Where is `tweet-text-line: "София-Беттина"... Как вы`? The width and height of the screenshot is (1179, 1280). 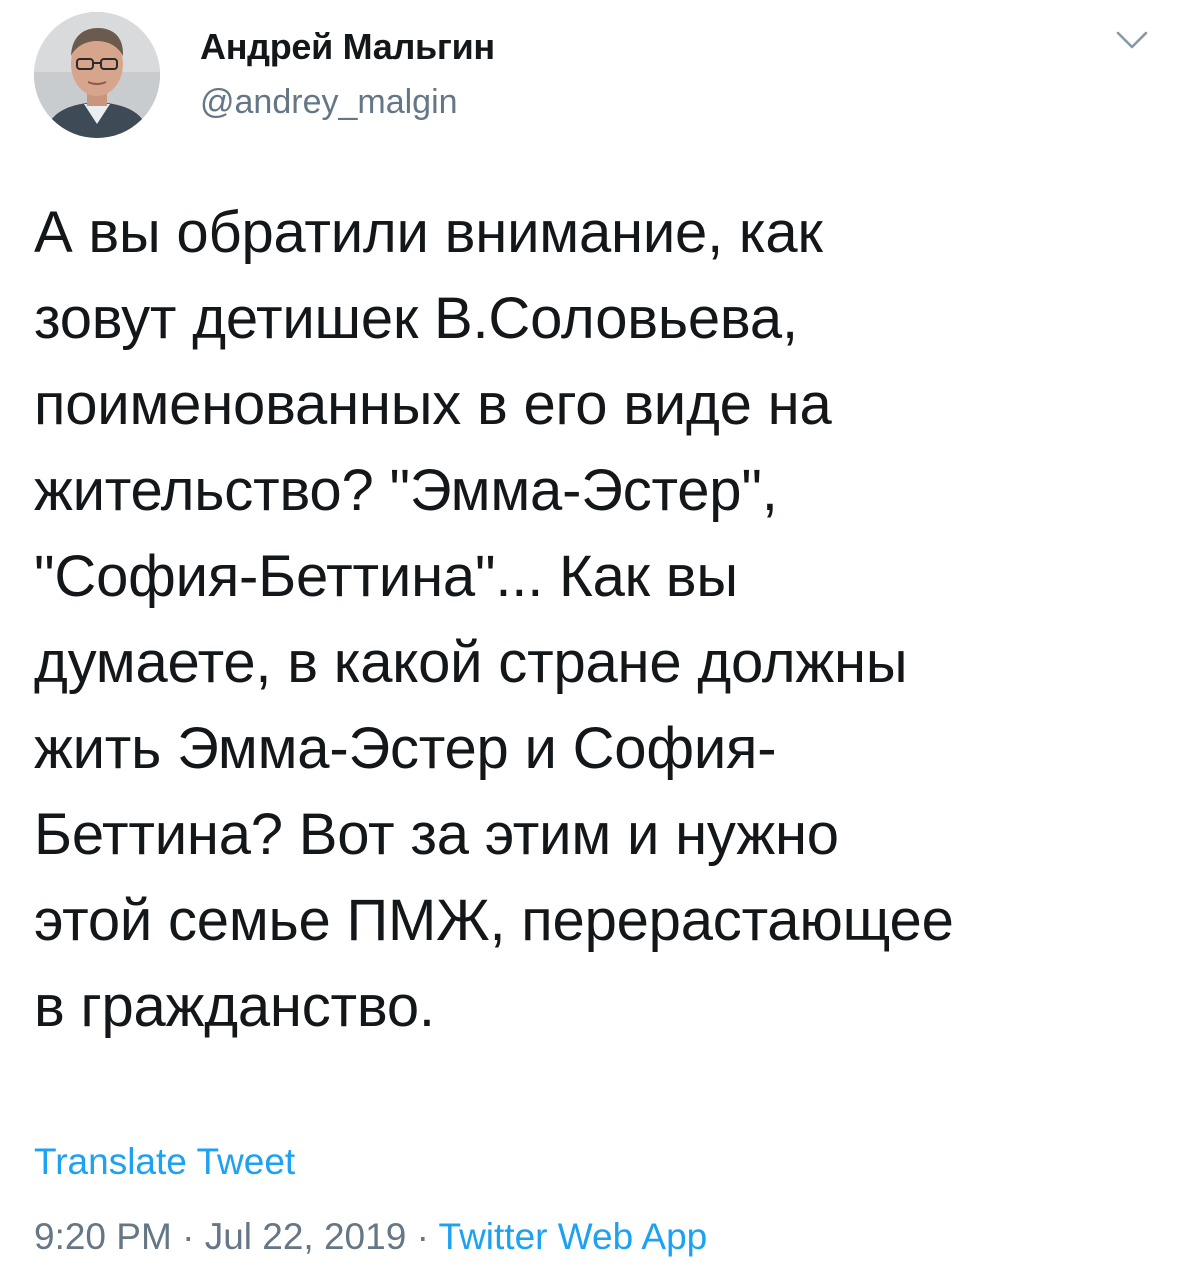 tweet-text-line: "София-Беттина"... Как вы is located at coordinates (386, 576).